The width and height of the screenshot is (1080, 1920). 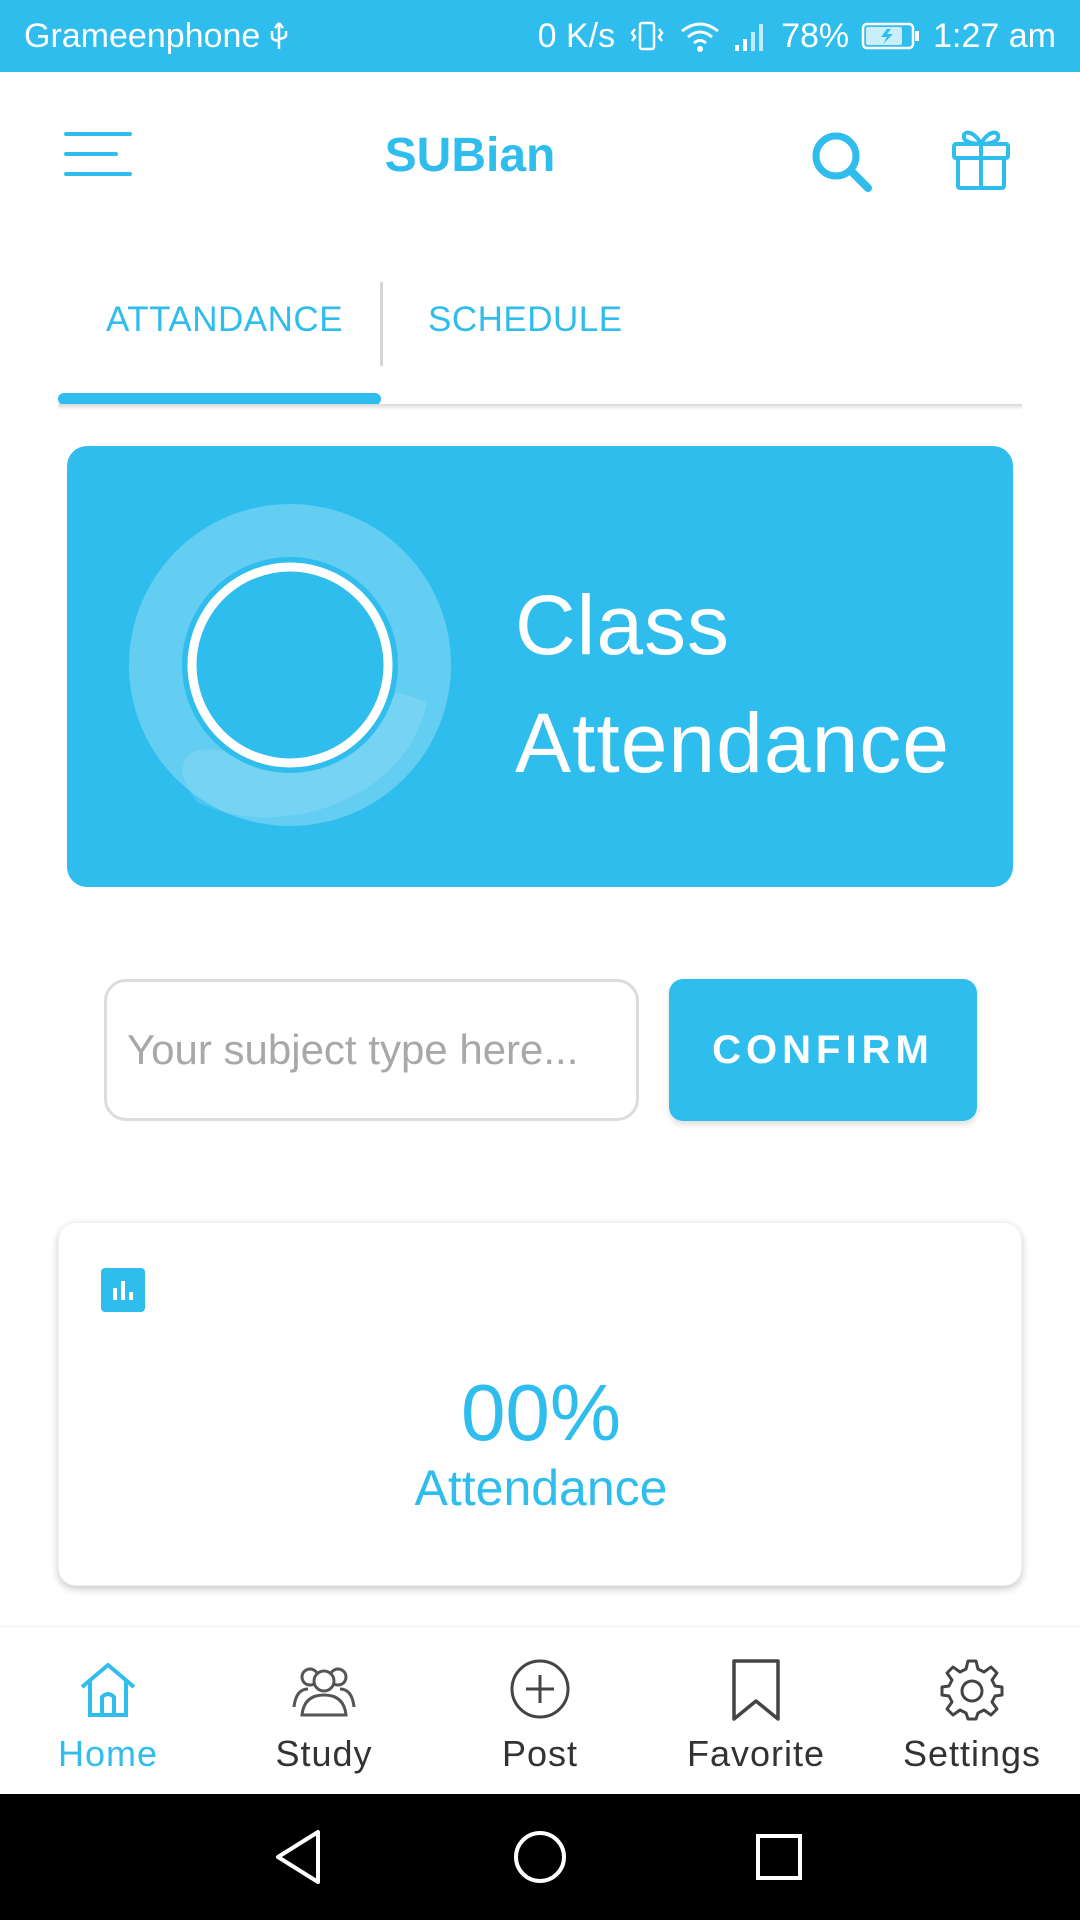 What do you see at coordinates (290, 665) in the screenshot?
I see `attendance-ring-icon` at bounding box center [290, 665].